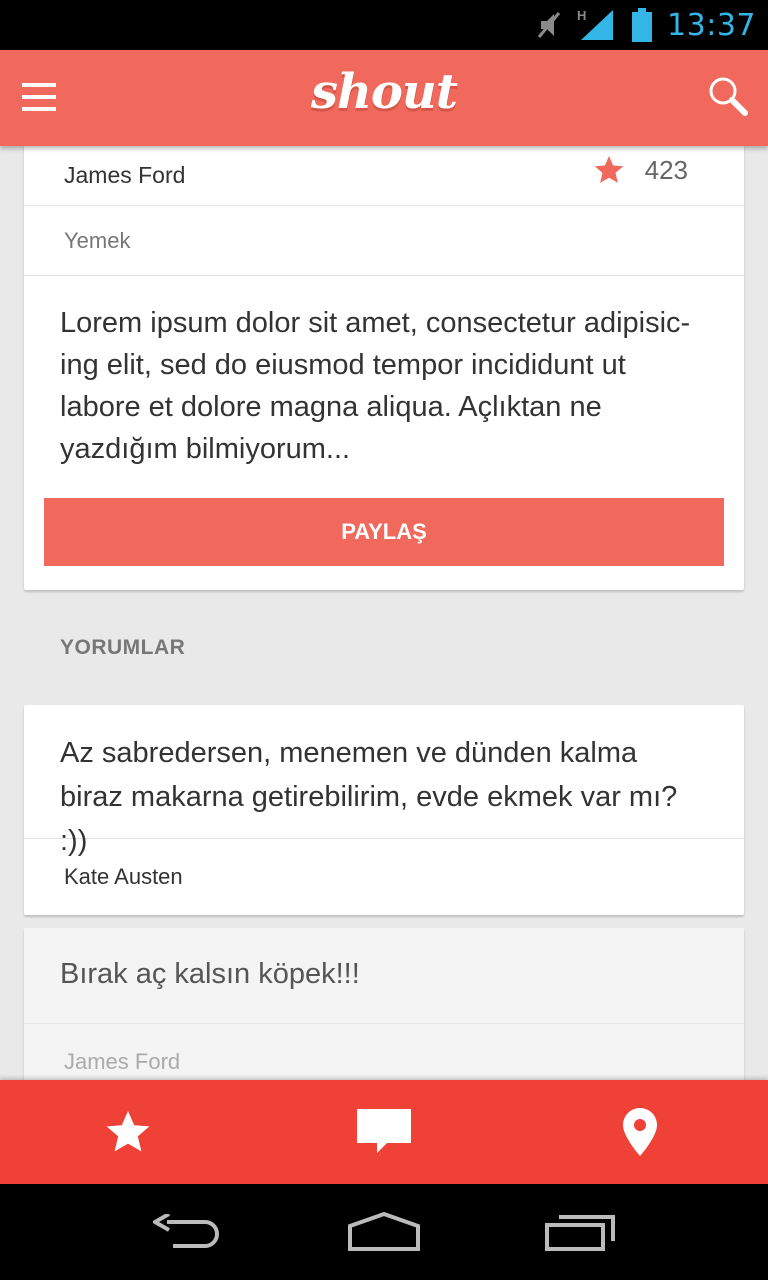 The image size is (768, 1280). I want to click on comment-card: Bırak aç kalsın köpek!!! James Ford, so click(384, 1004).